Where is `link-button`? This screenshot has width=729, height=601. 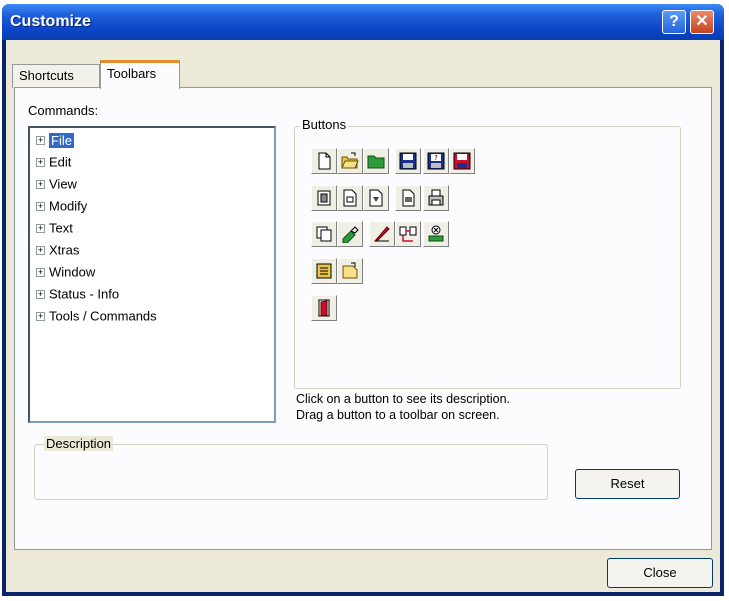 link-button is located at coordinates (408, 234).